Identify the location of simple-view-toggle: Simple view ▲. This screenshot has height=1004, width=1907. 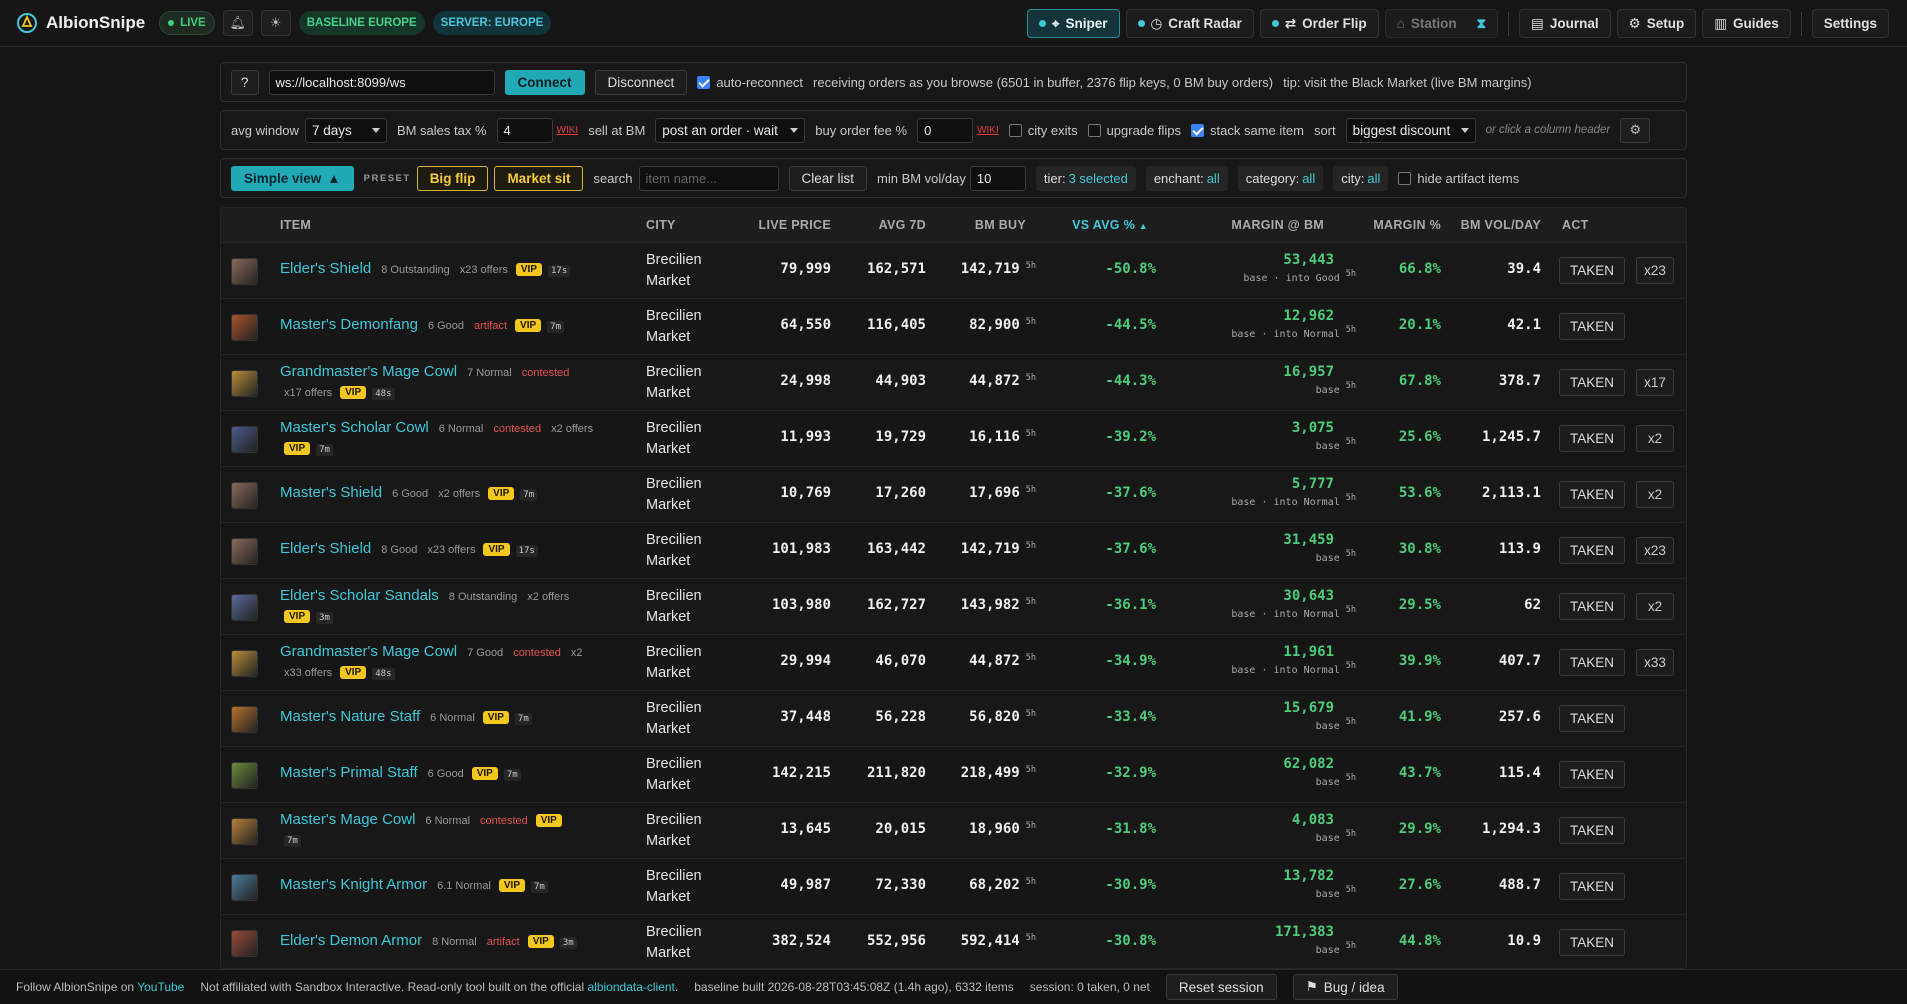
(292, 178).